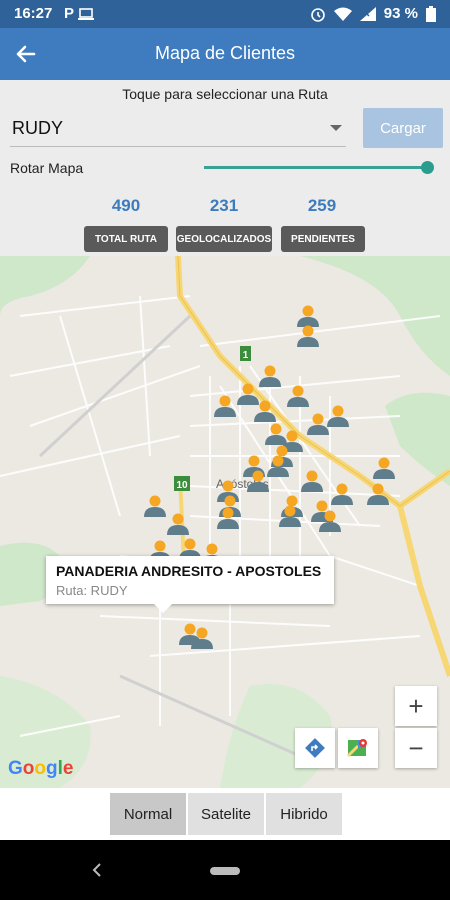  Describe the element at coordinates (416, 706) in the screenshot. I see `zoom-in-button: +` at that location.